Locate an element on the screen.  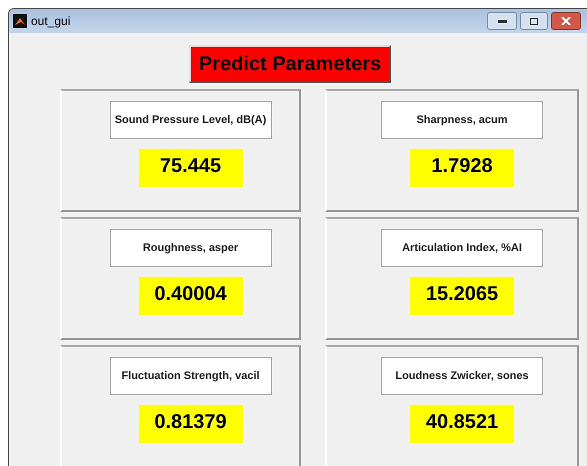
close-button is located at coordinates (566, 21).